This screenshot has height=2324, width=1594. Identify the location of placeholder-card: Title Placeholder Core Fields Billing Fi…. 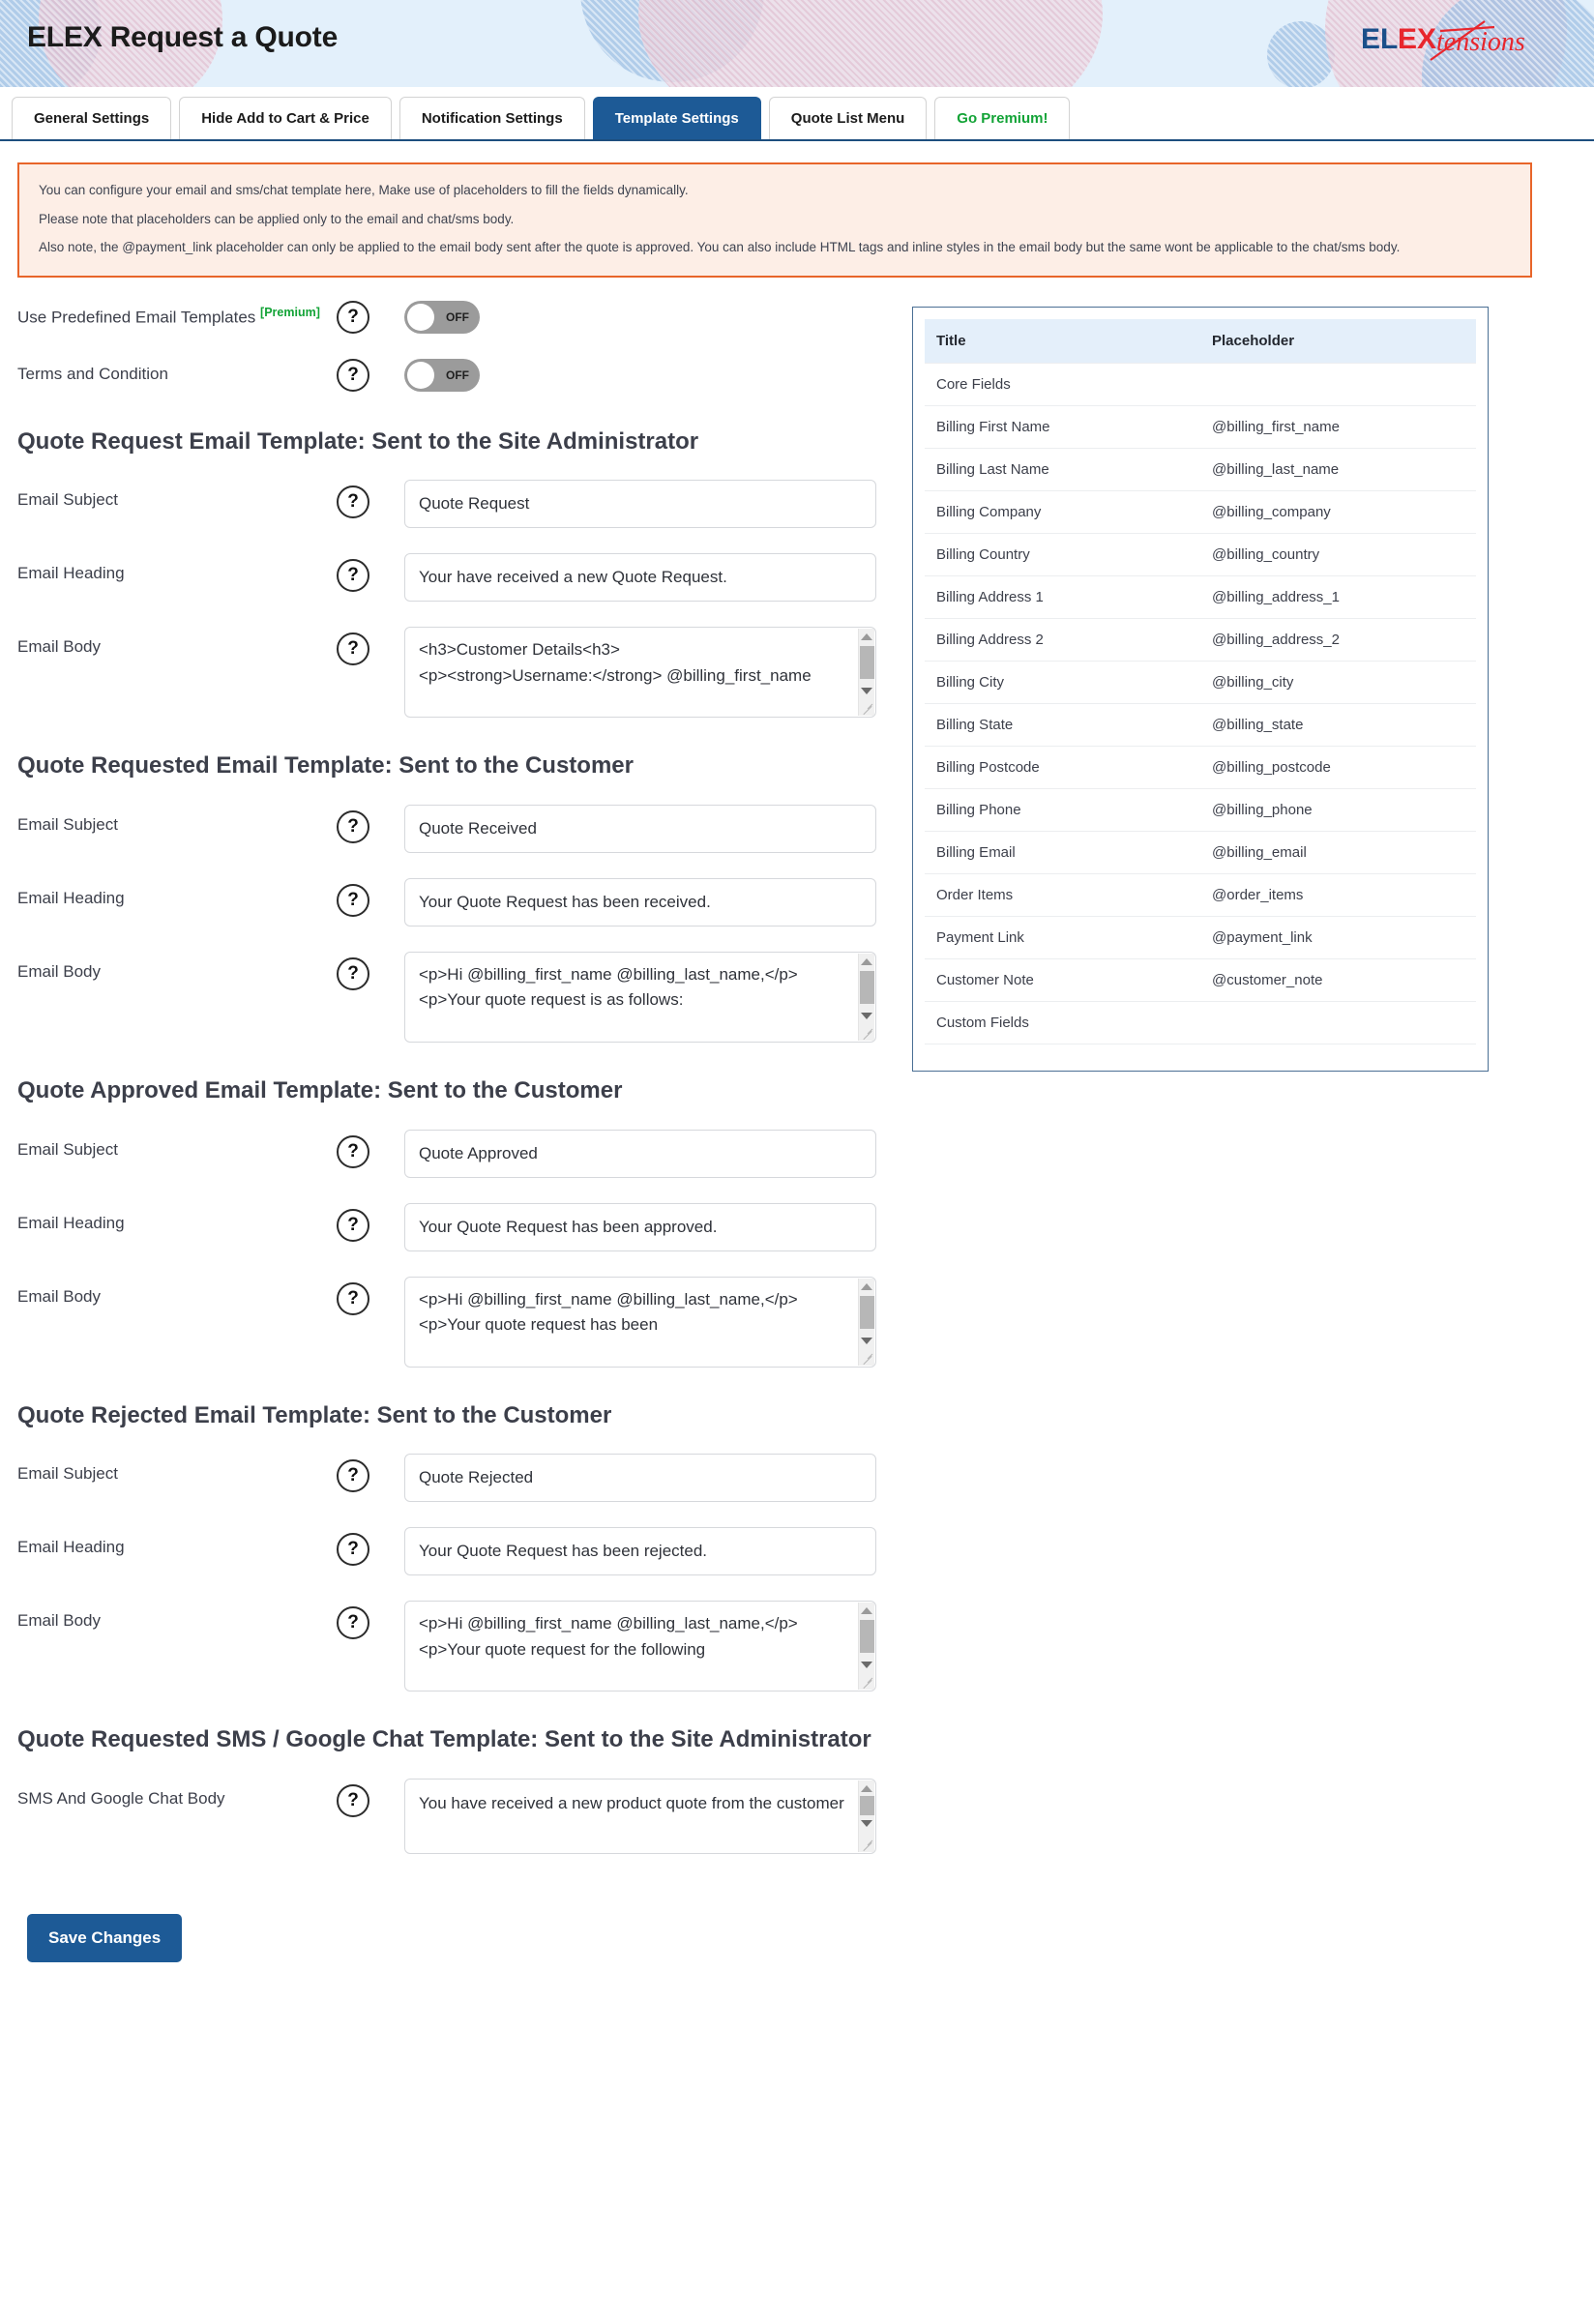
(1200, 689).